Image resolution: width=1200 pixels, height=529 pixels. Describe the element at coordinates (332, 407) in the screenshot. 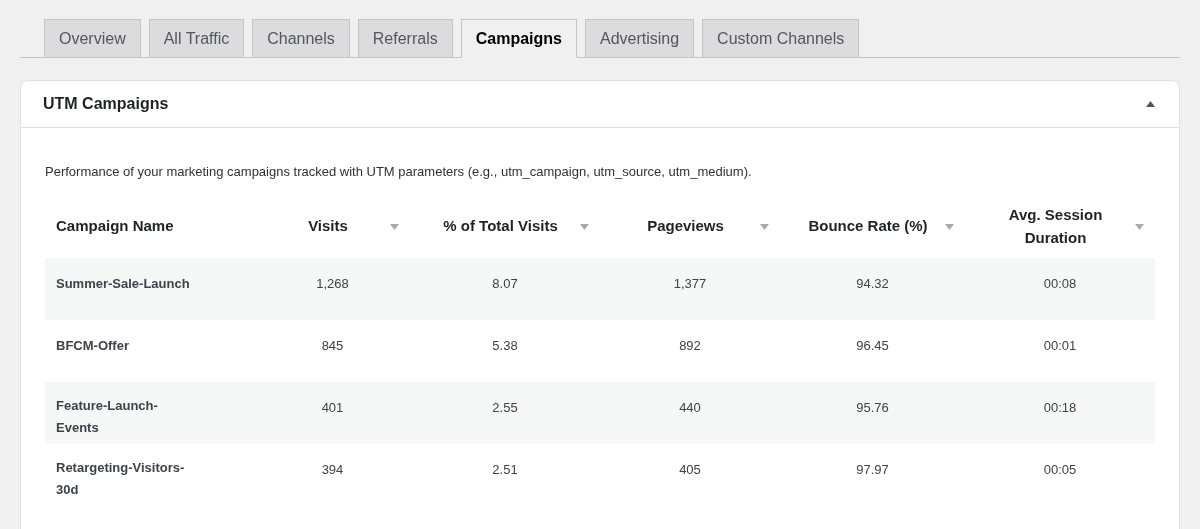

I see `table-cell: 401` at that location.